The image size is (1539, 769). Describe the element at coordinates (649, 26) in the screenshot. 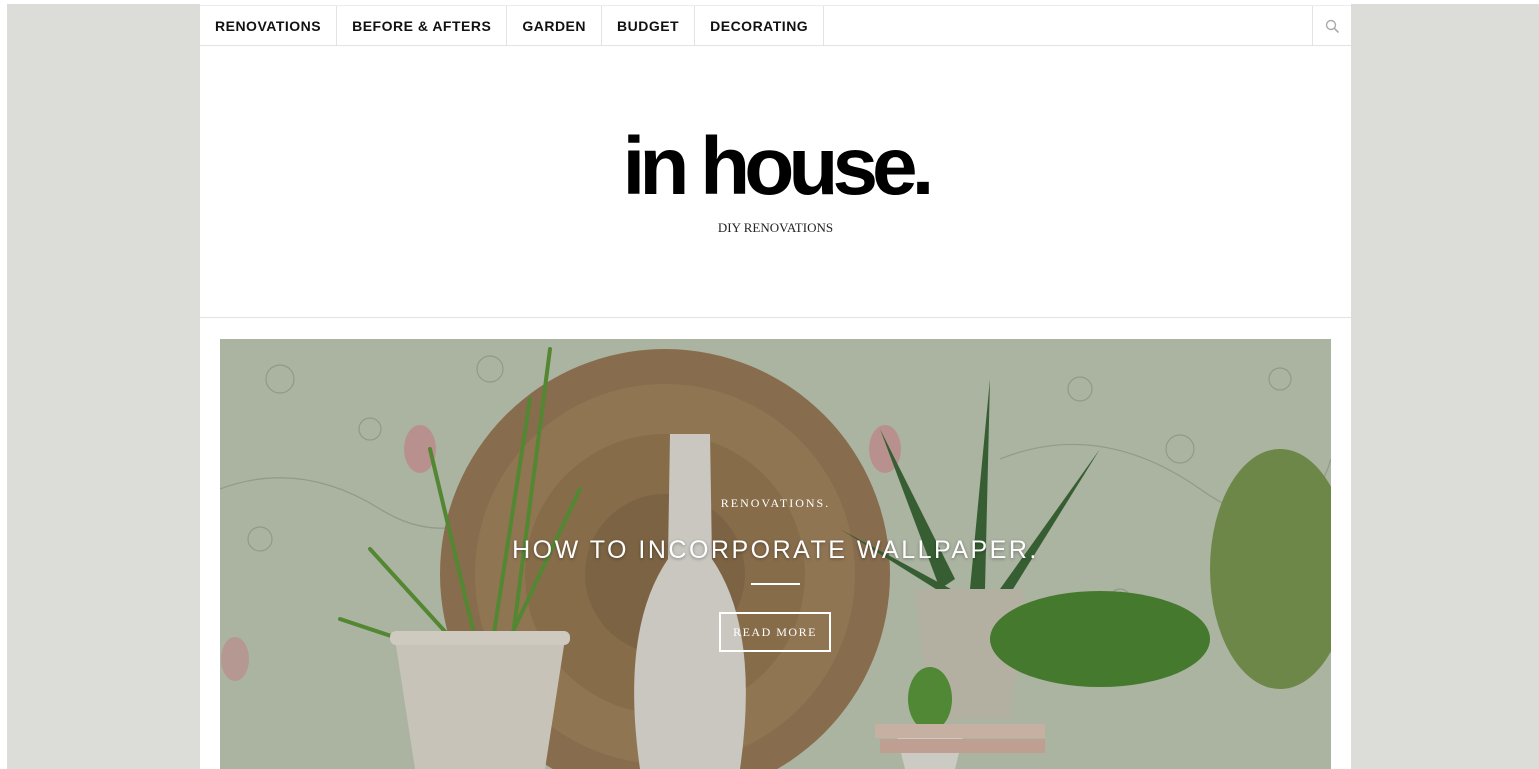

I see `nav-item-budget: BUDGET` at that location.